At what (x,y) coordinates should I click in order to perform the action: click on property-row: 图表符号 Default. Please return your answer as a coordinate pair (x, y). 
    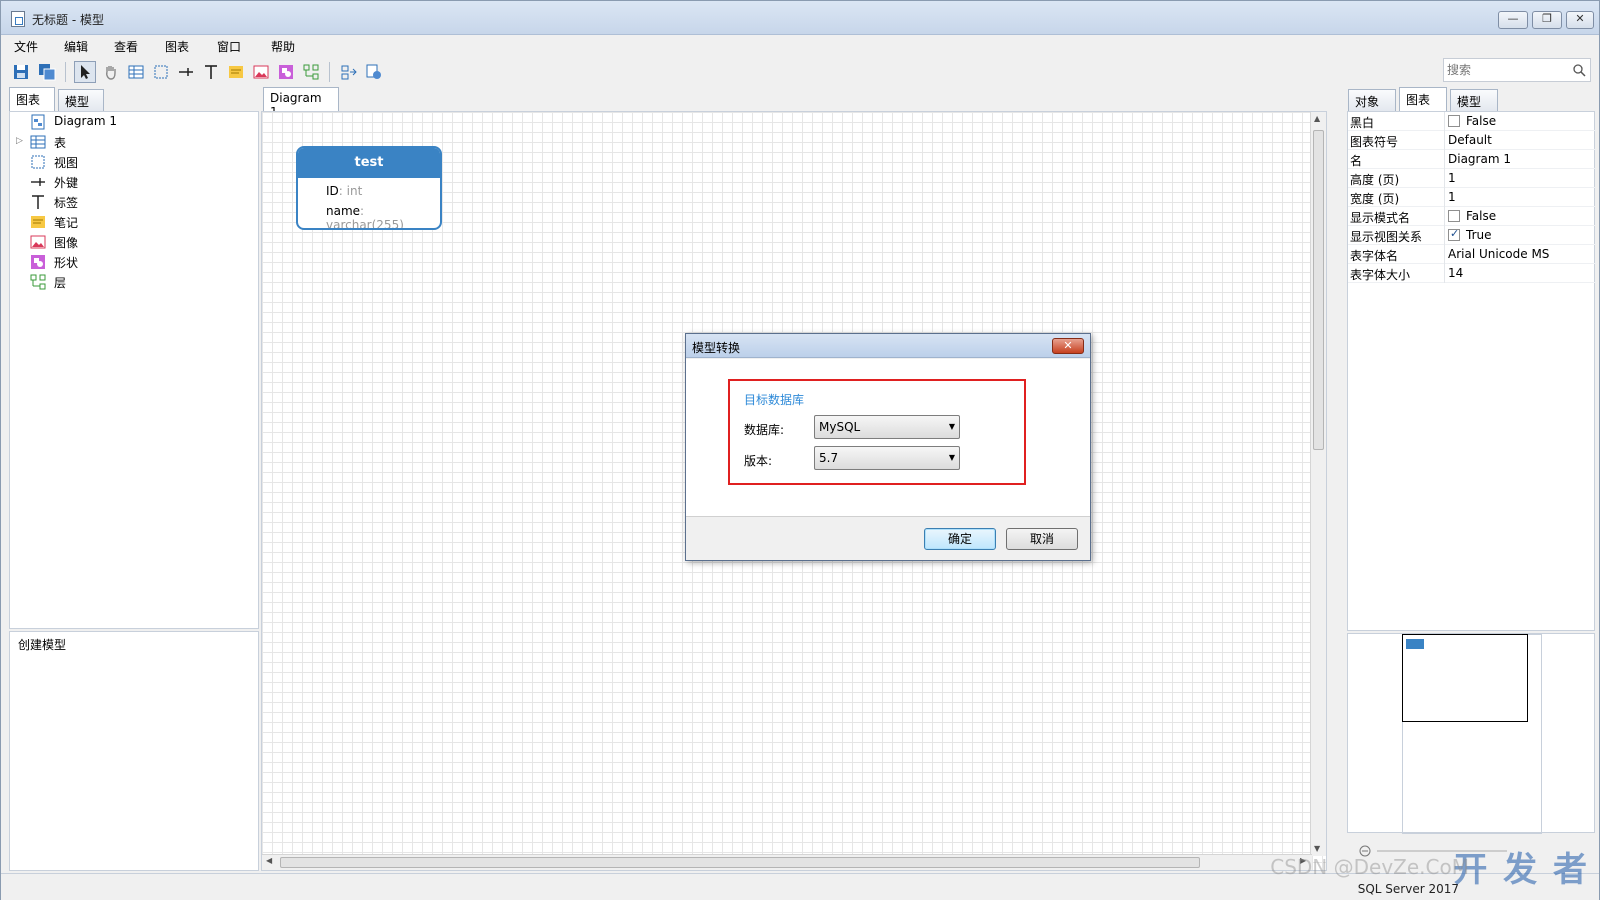
    Looking at the image, I should click on (1472, 140).